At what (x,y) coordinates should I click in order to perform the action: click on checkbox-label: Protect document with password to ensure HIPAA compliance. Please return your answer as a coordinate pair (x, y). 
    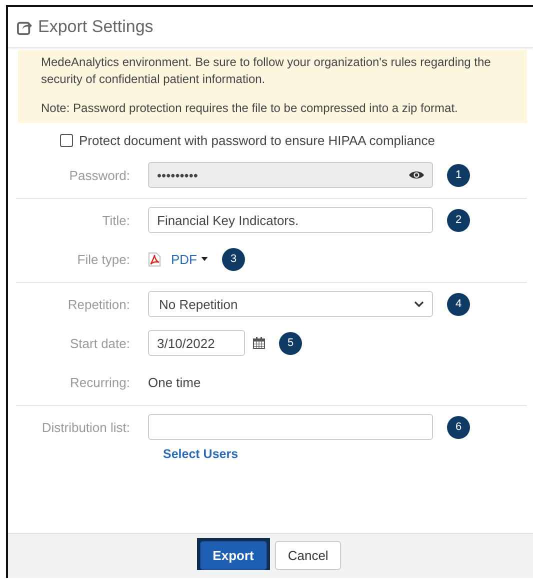
    Looking at the image, I should click on (257, 140).